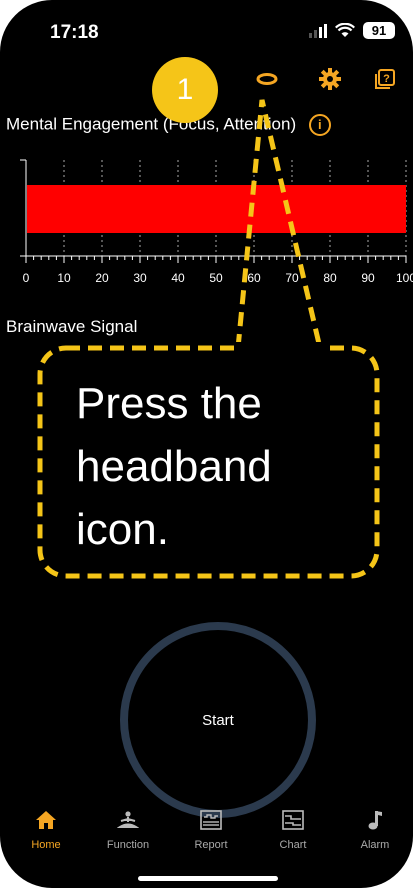 The width and height of the screenshot is (413, 888). I want to click on tab-bar: Home Function Report Chart Alarm, so click(206, 835).